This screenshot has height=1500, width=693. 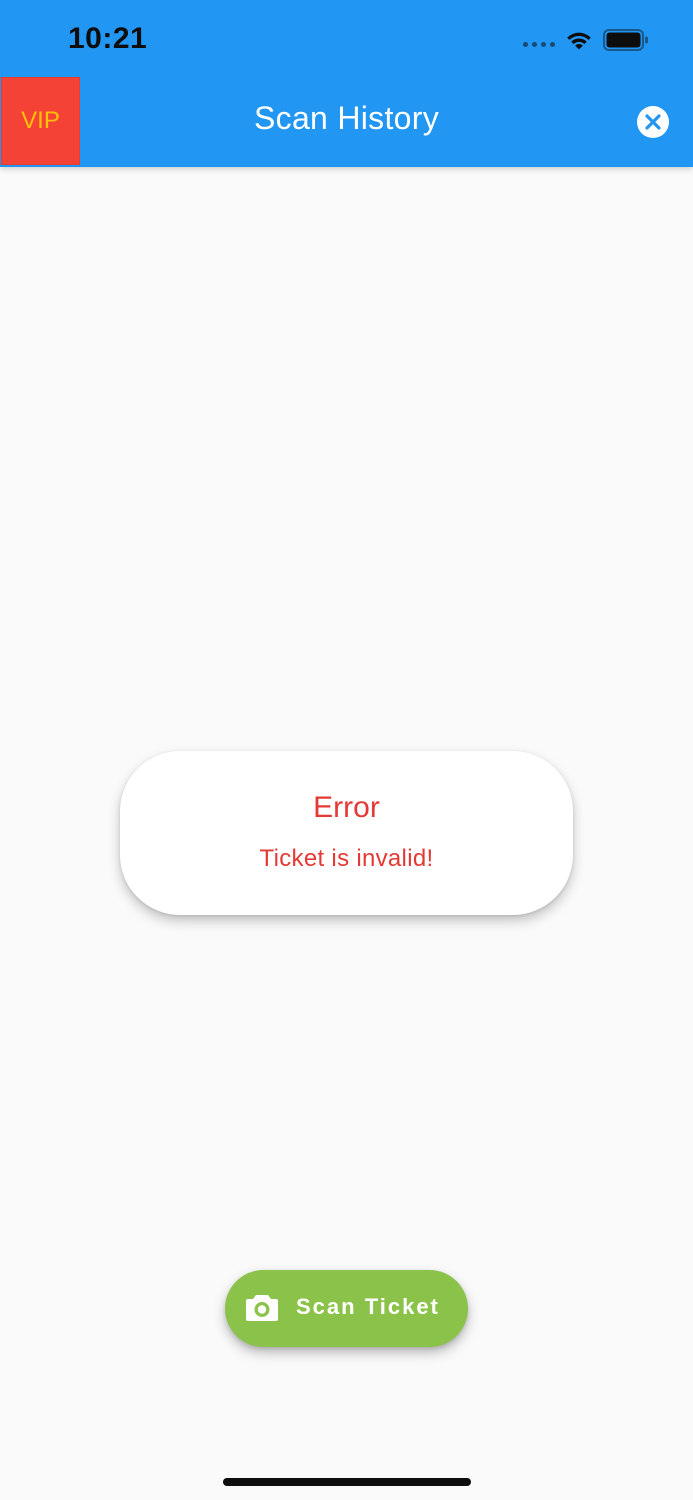 I want to click on home-indicator, so click(x=347, y=1482).